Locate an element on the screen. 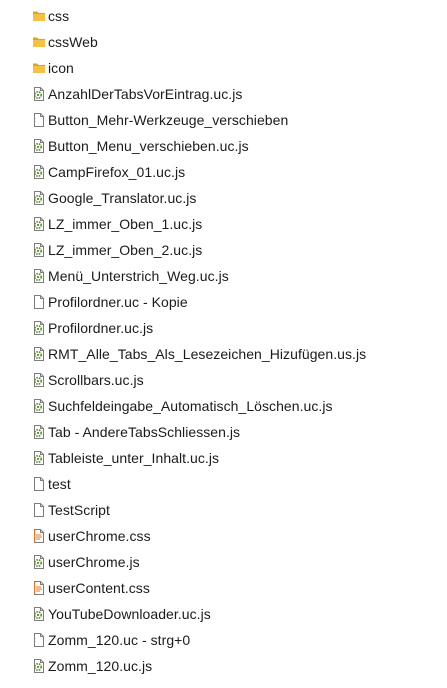 This screenshot has height=688, width=447. file-item: Profilordner.uc.js is located at coordinates (223, 328).